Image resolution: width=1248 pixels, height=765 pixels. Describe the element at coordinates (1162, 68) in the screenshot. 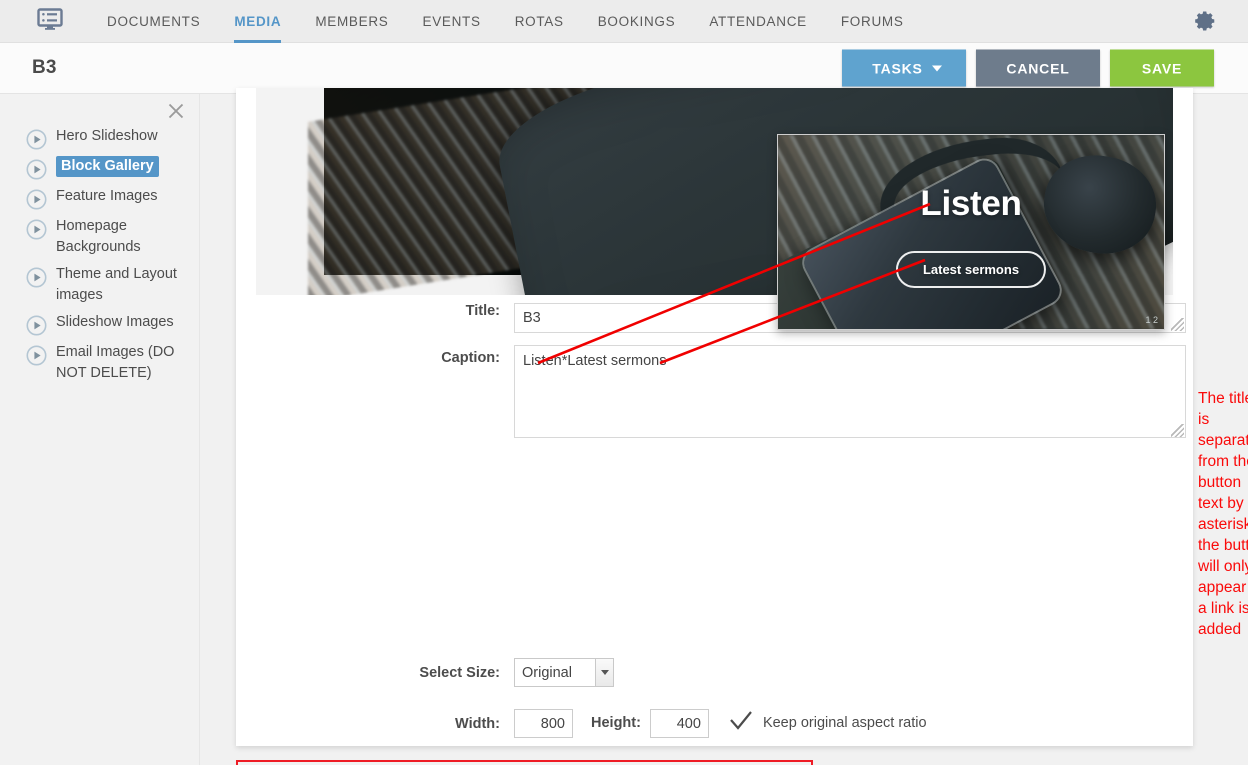

I see `save-button: SAVE` at that location.